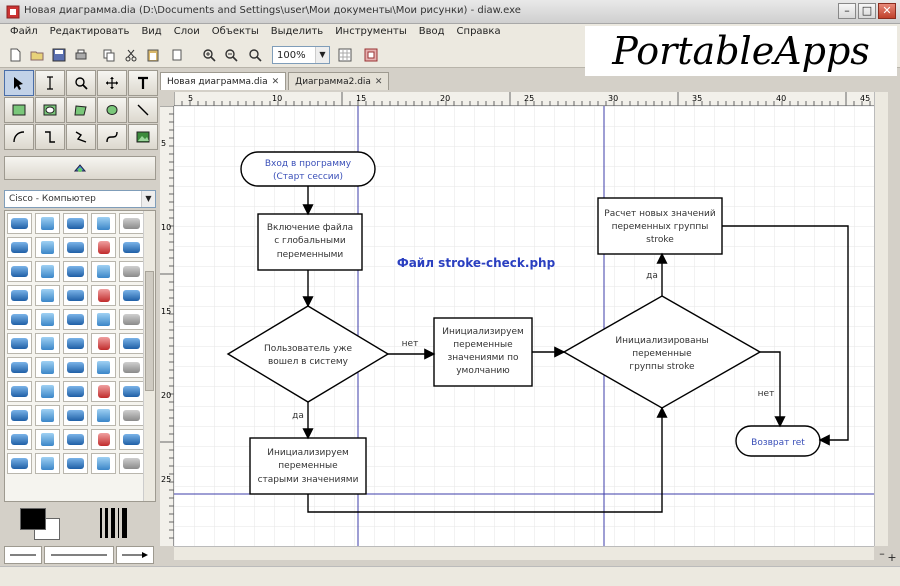 The image size is (900, 586). Describe the element at coordinates (90, 33) in the screenshot. I see `menu-edit: Редактировать` at that location.